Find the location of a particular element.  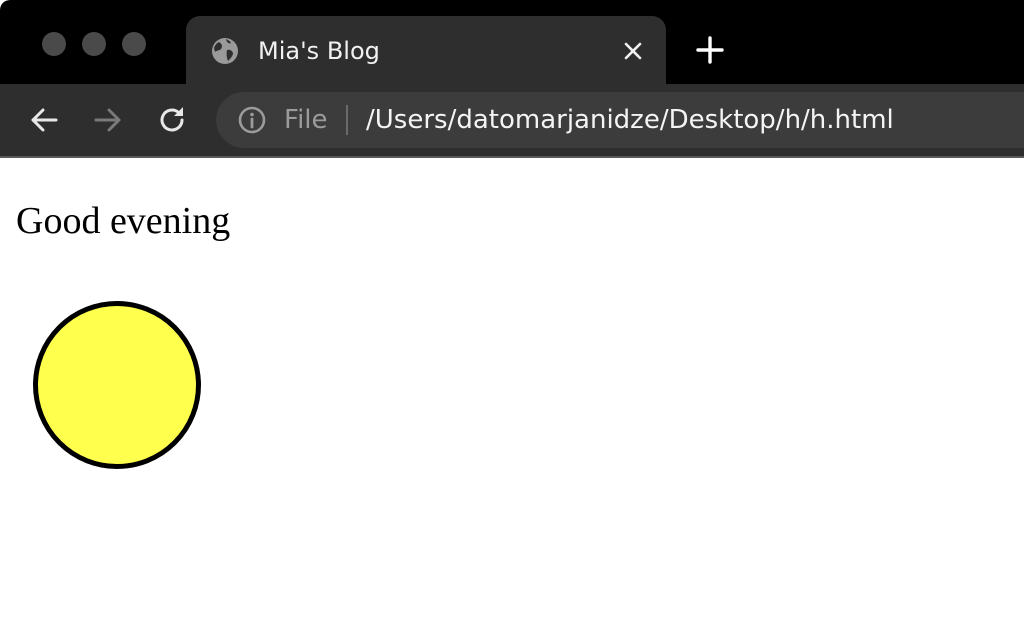

window-zoom-button is located at coordinates (134, 44).